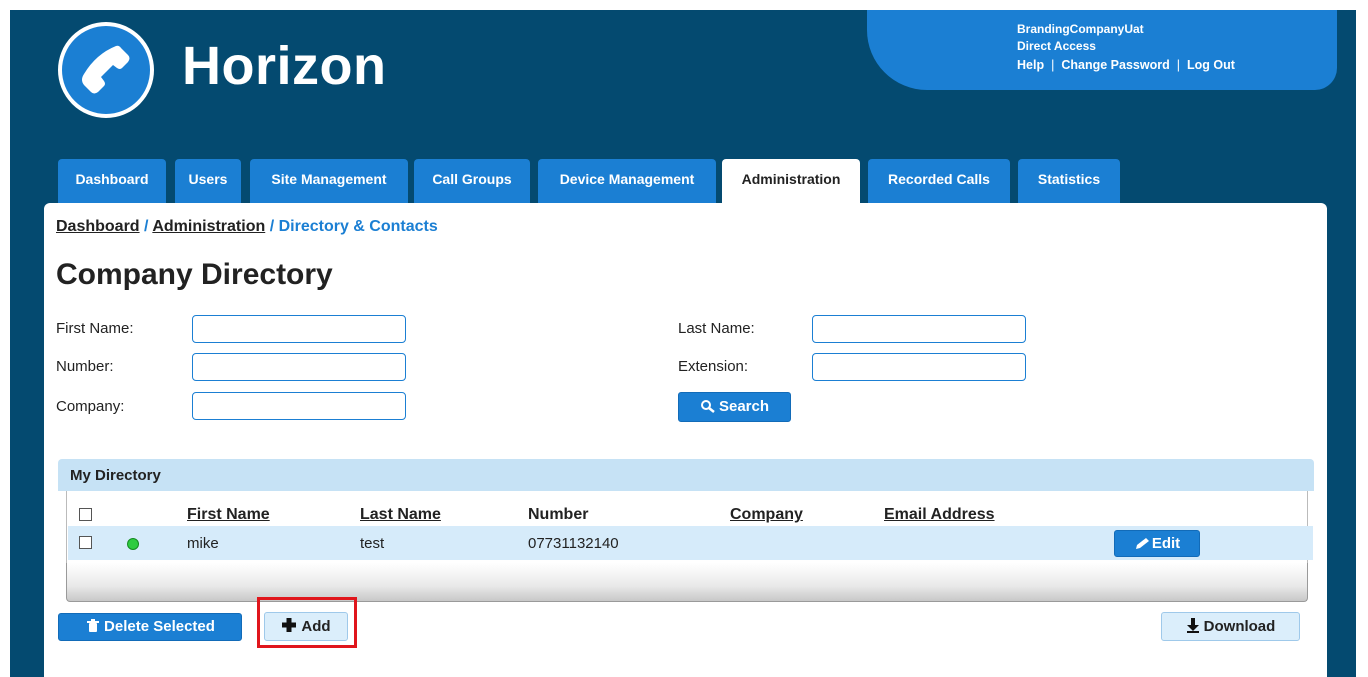 This screenshot has height=677, width=1368. What do you see at coordinates (329, 181) in the screenshot?
I see `tab-site-management: Site Management` at bounding box center [329, 181].